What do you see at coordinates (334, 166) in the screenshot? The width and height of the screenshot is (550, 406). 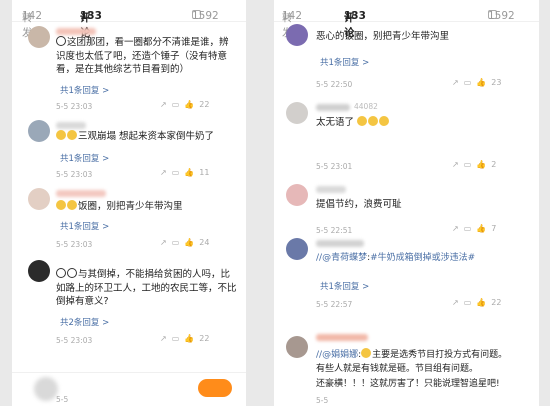 I see `comment-date: 5-5 23:01` at bounding box center [334, 166].